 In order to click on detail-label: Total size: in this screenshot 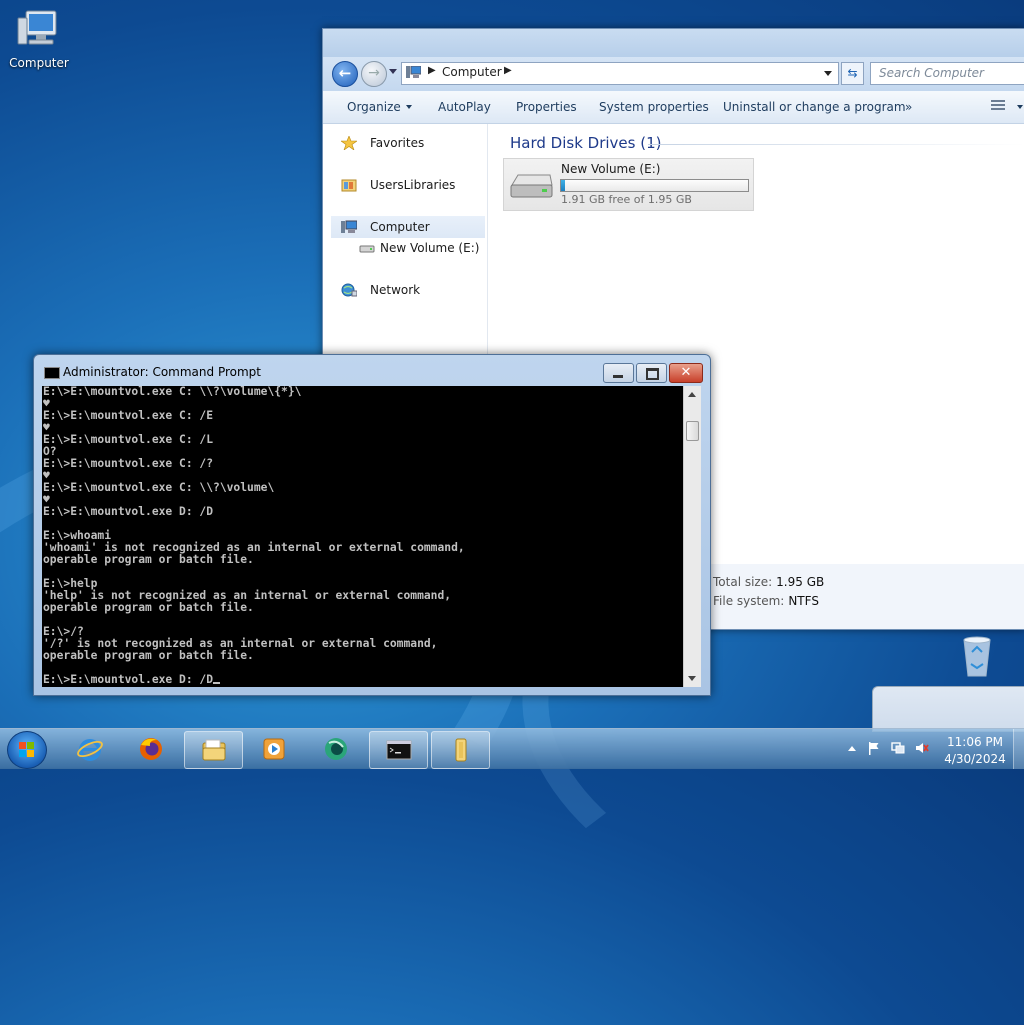, I will do `click(743, 582)`.